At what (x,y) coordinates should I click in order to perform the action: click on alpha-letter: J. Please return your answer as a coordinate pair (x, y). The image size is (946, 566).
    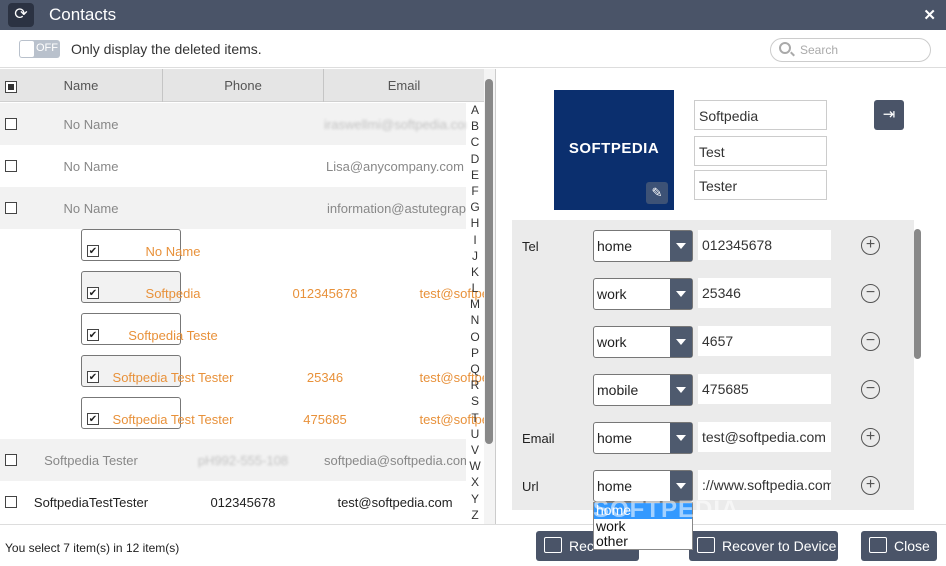
    Looking at the image, I should click on (475, 257).